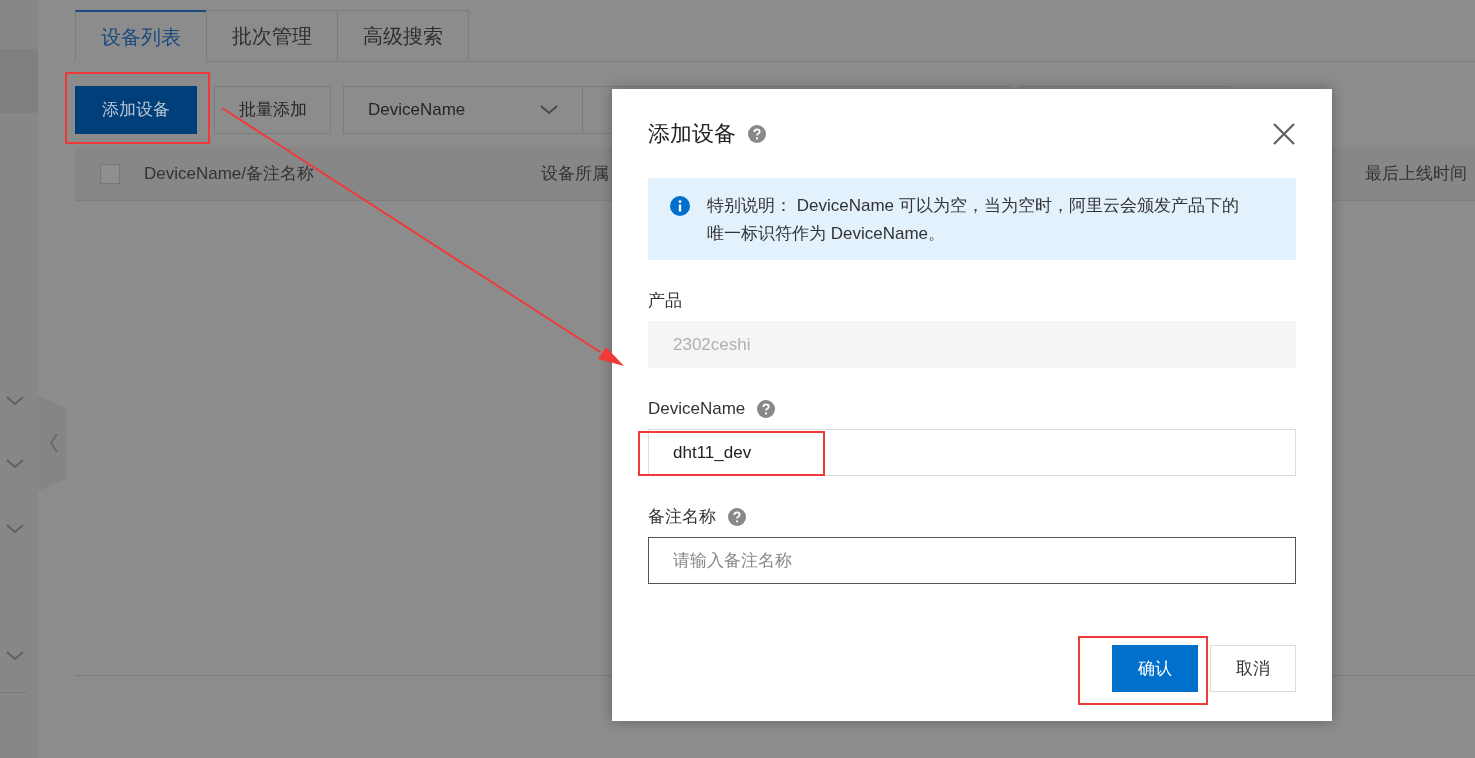 Image resolution: width=1475 pixels, height=758 pixels. What do you see at coordinates (973, 220) in the screenshot?
I see `notice-text: 特别说明： DeviceName 可以为空，当为空时，阿里云会颁发产品下的唯一标识符作为 DeviceName。` at bounding box center [973, 220].